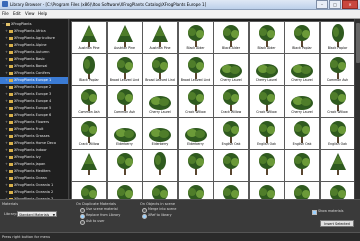 This screenshot has width=360, height=241. What do you see at coordinates (34, 101) in the screenshot?
I see `tree-item: + XFrogPlants Europe 4` at bounding box center [34, 101].